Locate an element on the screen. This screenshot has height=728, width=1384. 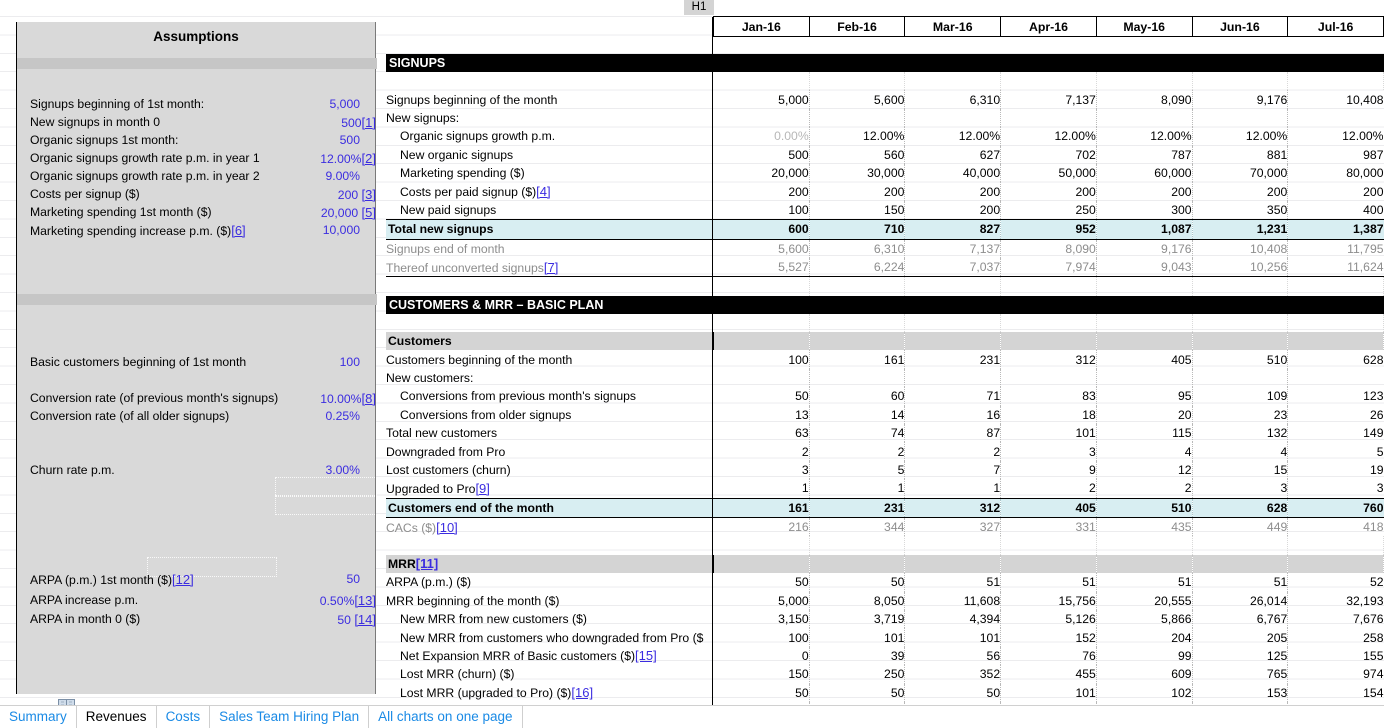
footnote-link: [16] is located at coordinates (582, 692).